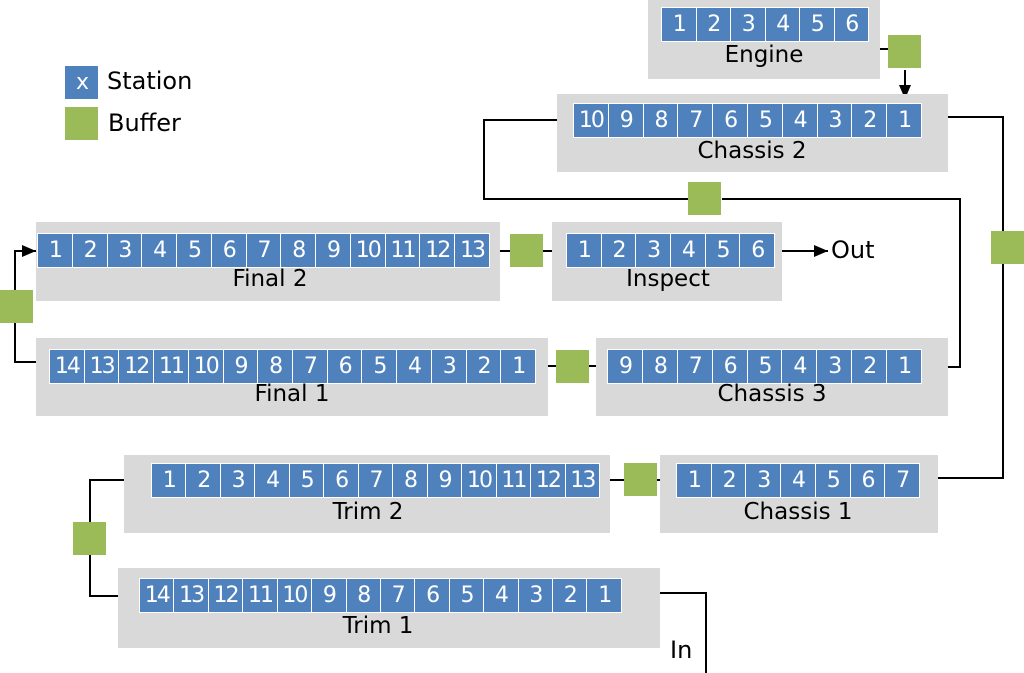 The width and height of the screenshot is (1024, 673). I want to click on chassis3-station-cell: 9, so click(625, 366).